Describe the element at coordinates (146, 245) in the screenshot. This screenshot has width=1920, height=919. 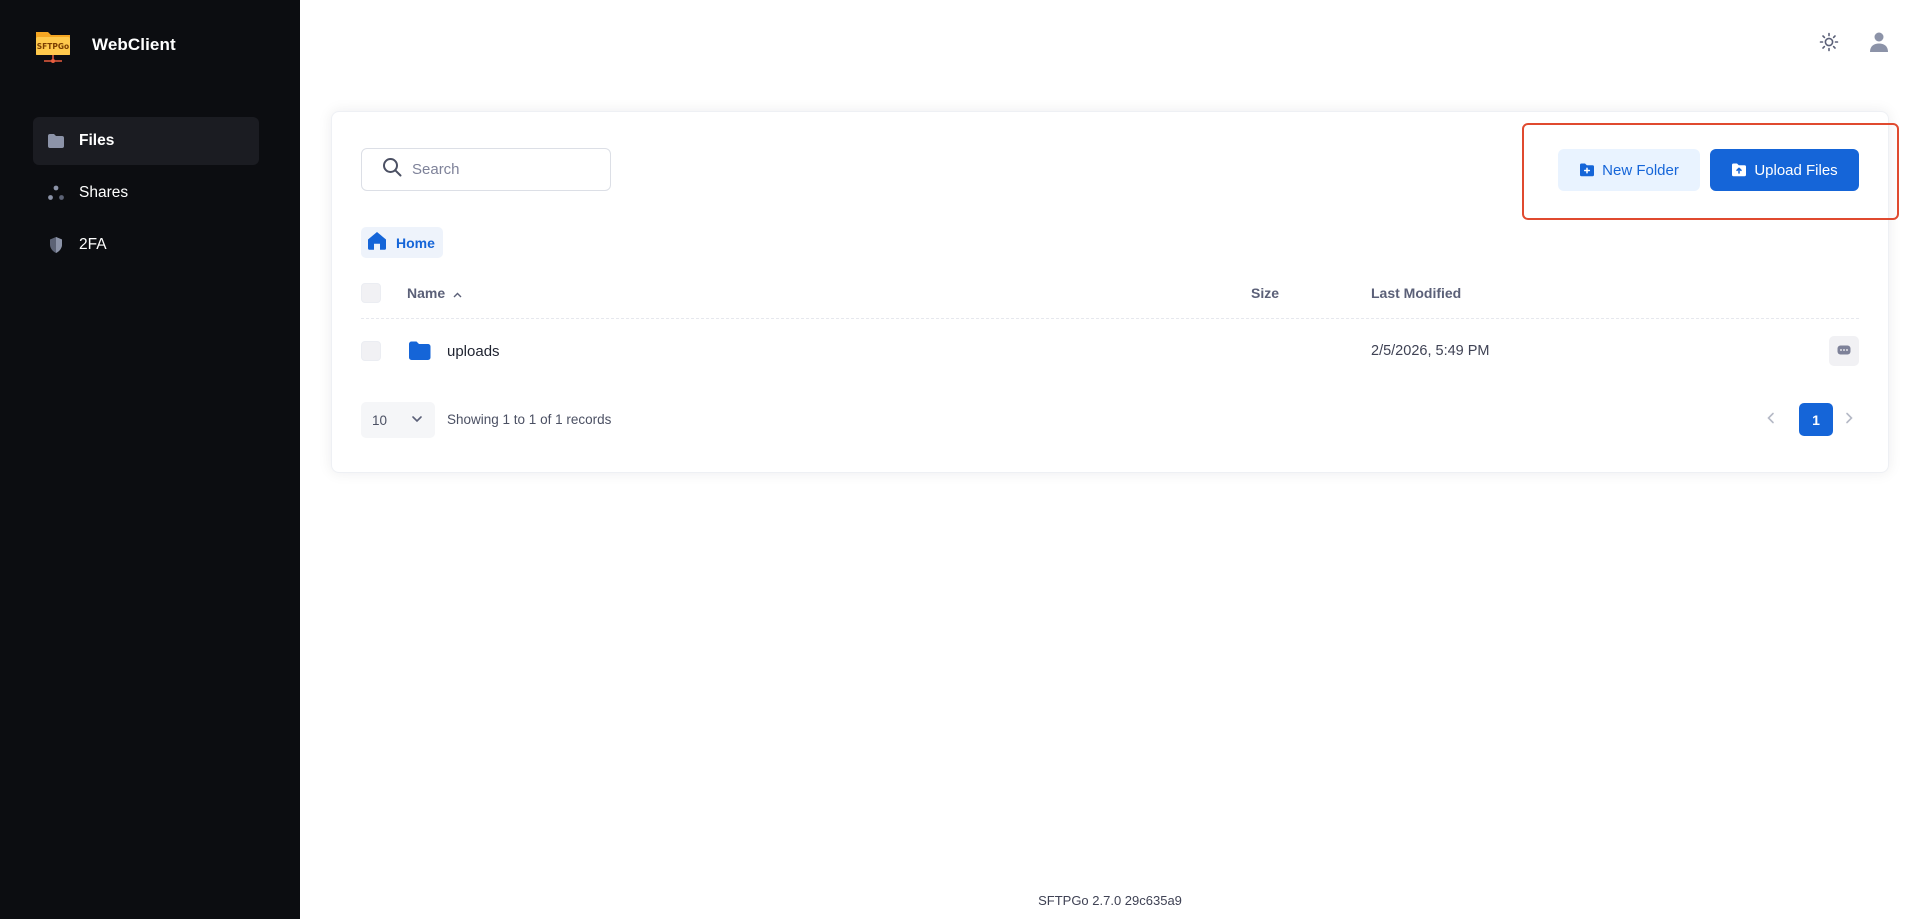
I see `sidebar-item-2fa: 2FA` at that location.